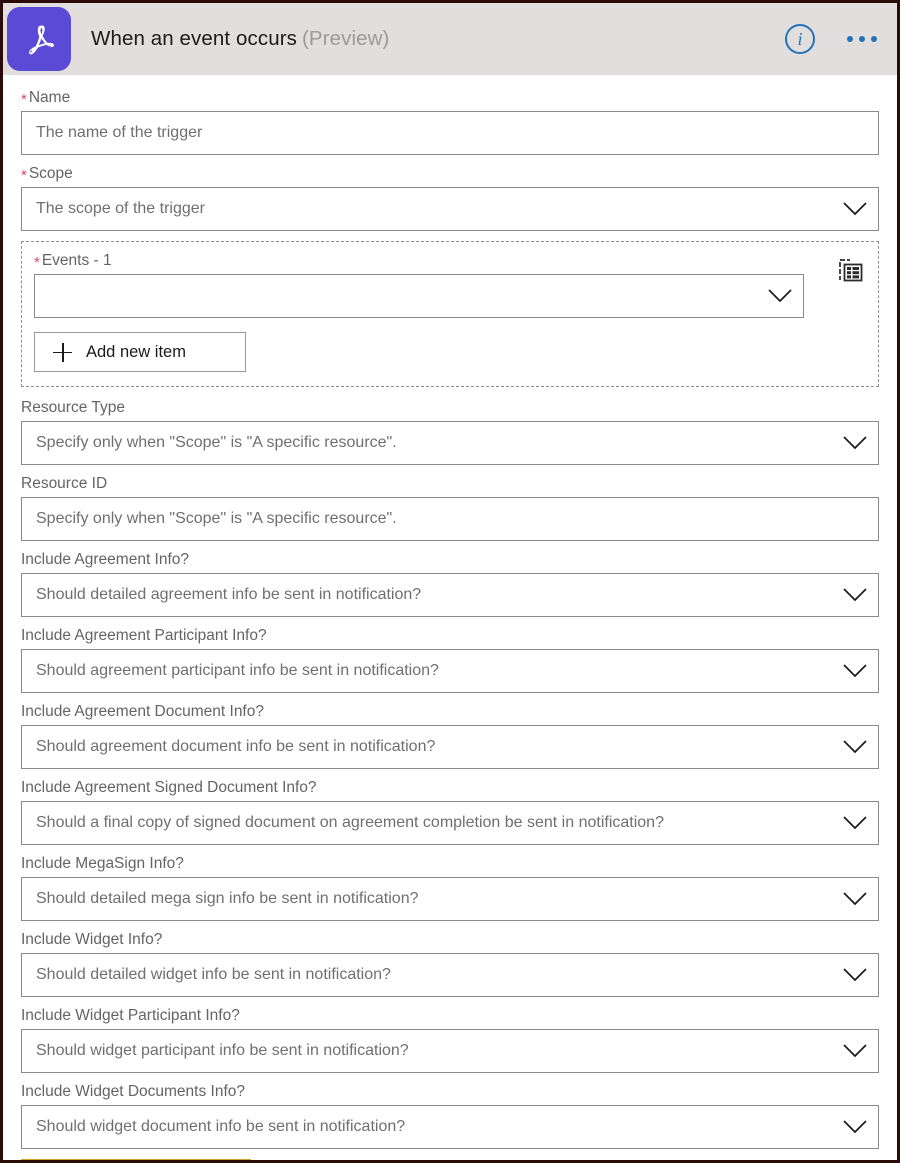 The image size is (900, 1163). Describe the element at coordinates (450, 712) in the screenshot. I see `field-label: Include Agreement Document Info?` at that location.